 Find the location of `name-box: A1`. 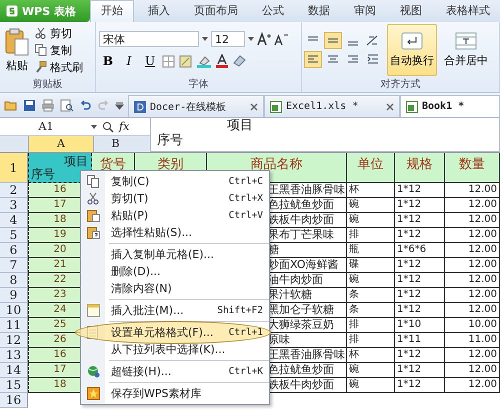

name-box: A1 is located at coordinates (46, 126).